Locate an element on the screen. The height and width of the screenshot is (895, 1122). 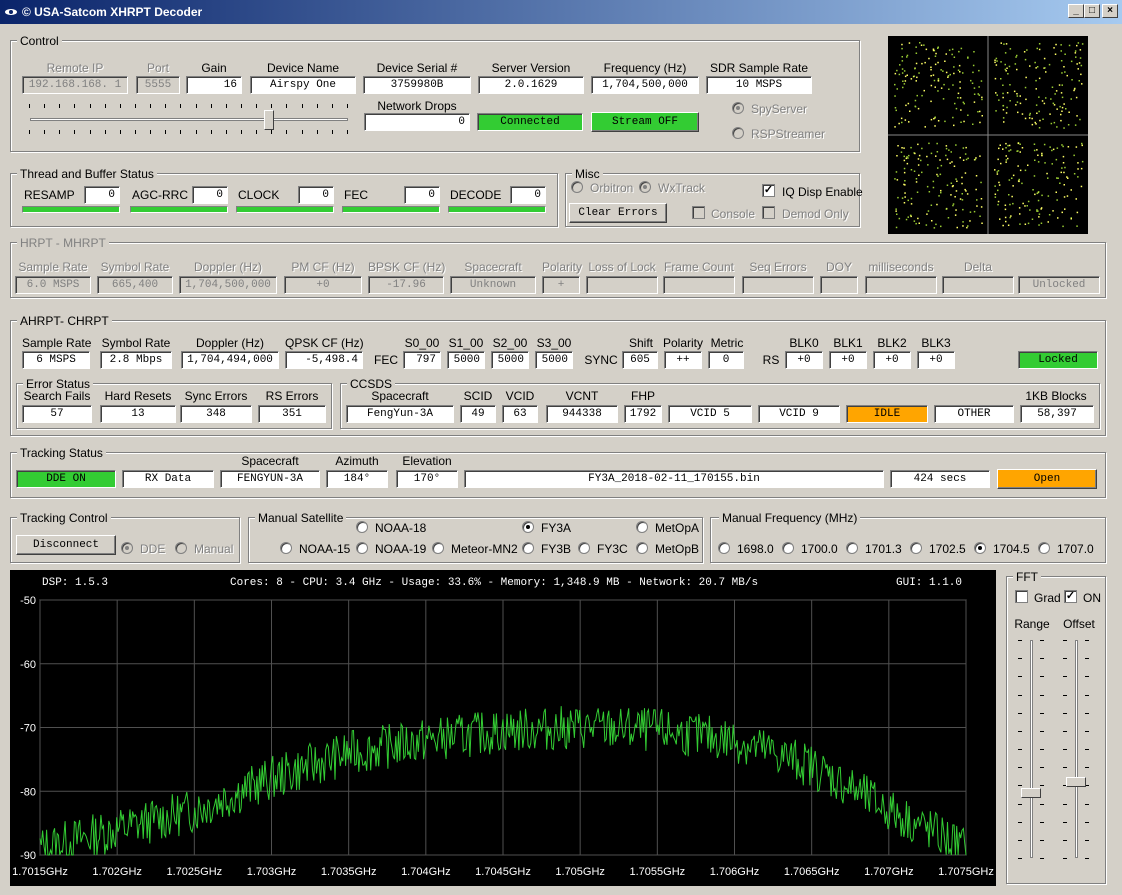
frequency-hz-label: Frequency (Hz) is located at coordinates (645, 68).